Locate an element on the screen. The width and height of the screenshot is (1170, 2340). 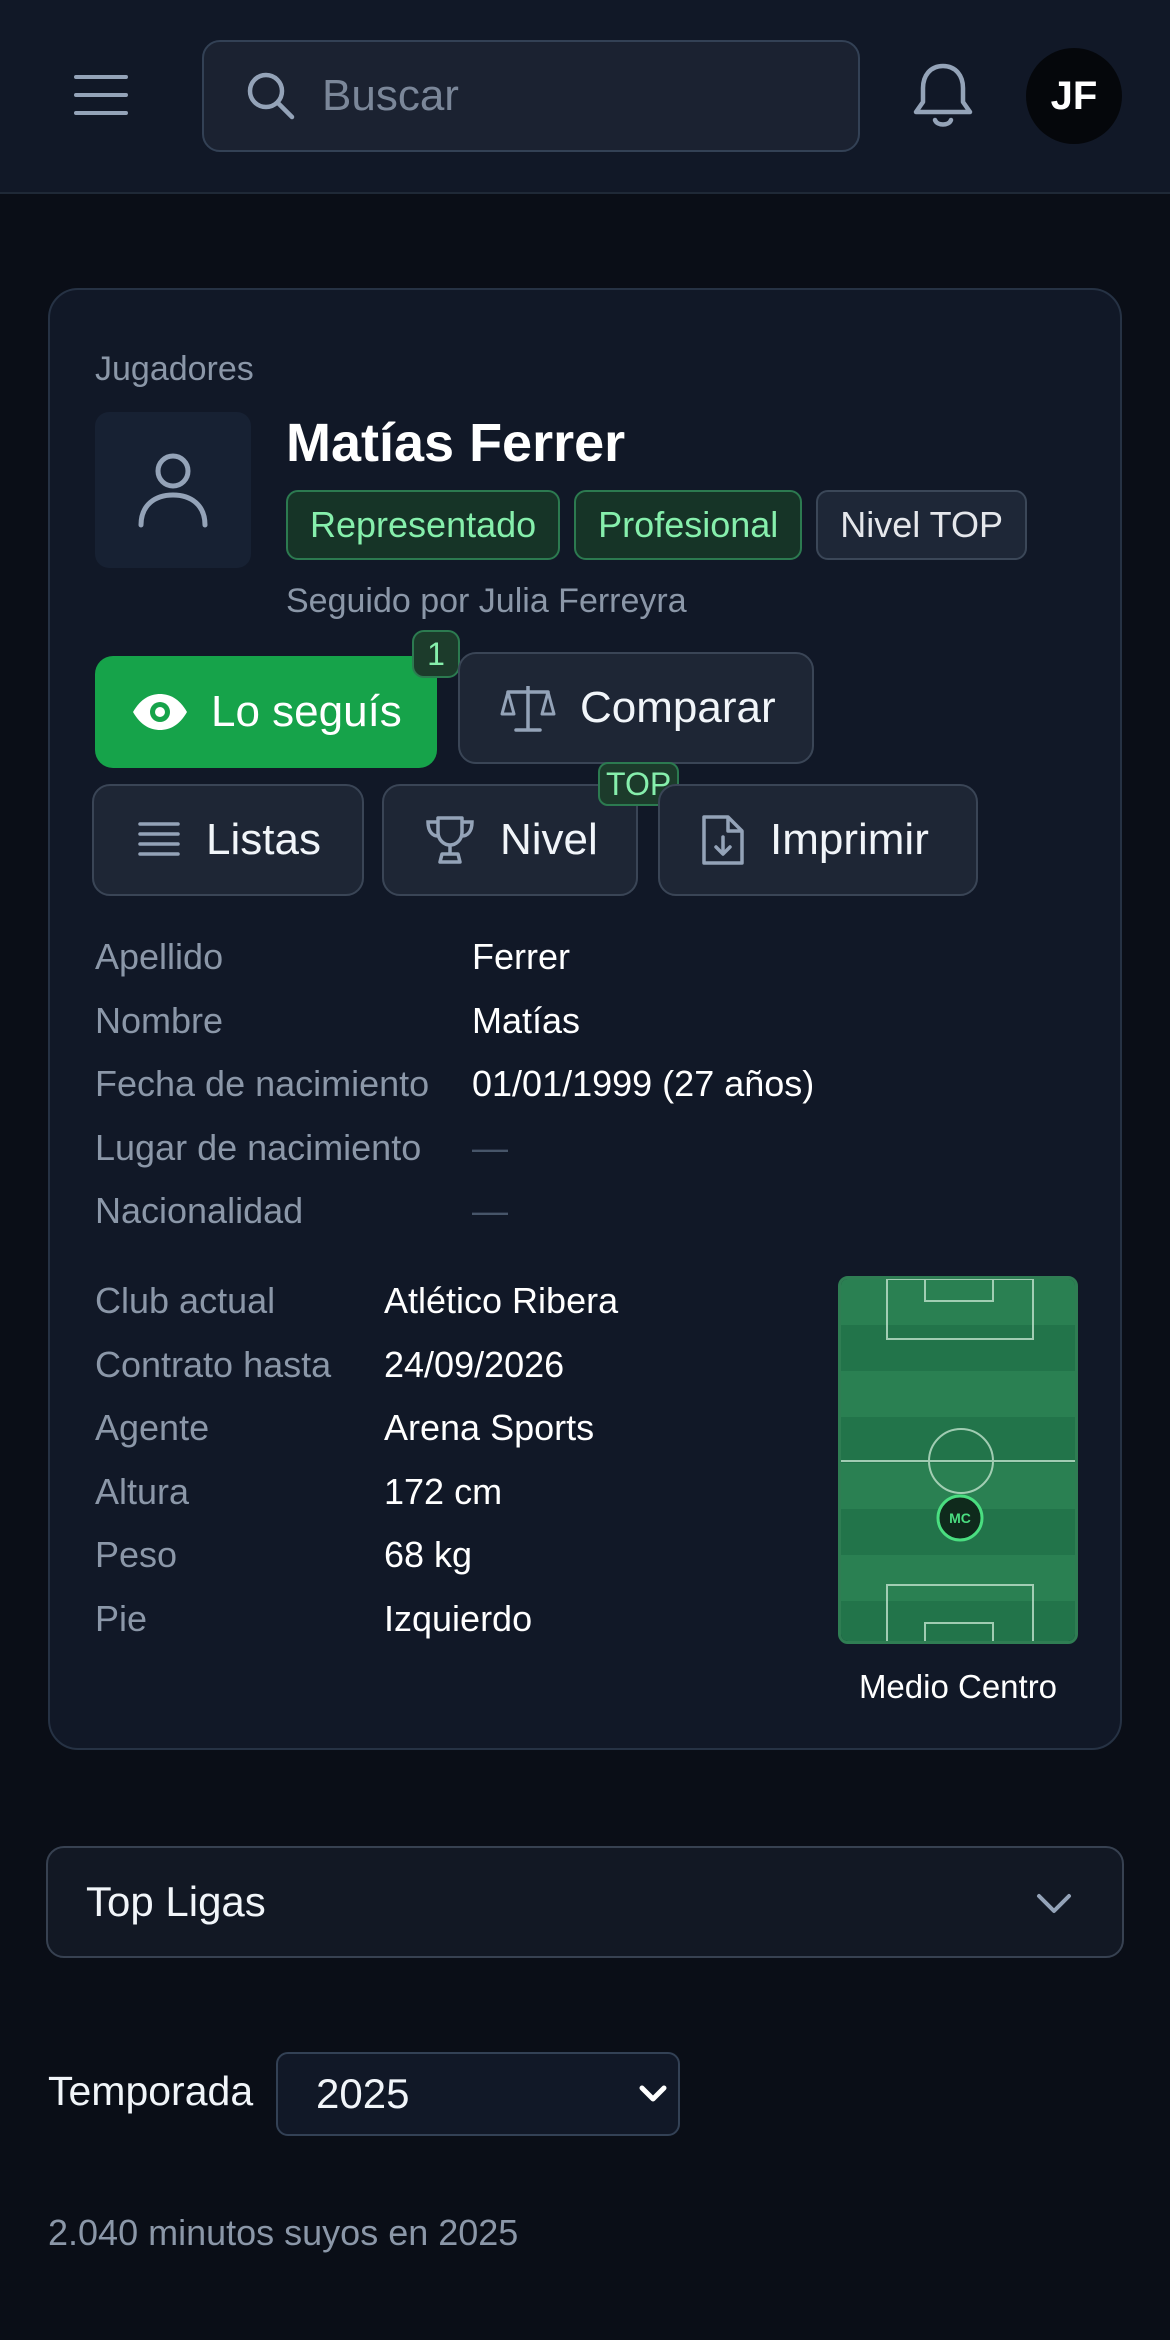
bell-icon is located at coordinates (943, 95).